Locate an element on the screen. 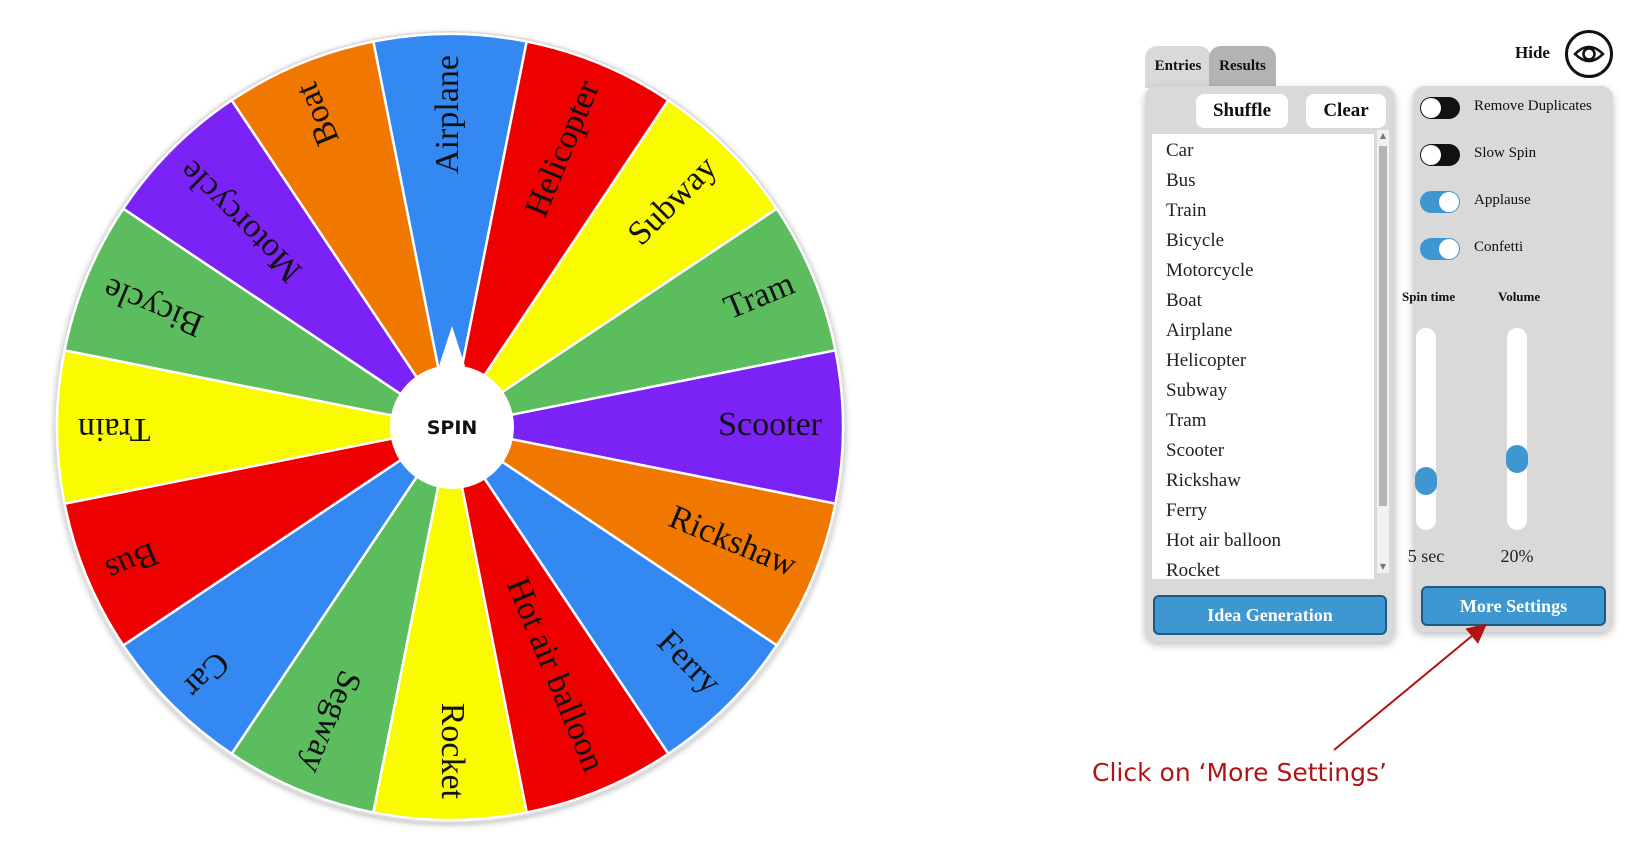  volume-title: Volume is located at coordinates (1519, 296).